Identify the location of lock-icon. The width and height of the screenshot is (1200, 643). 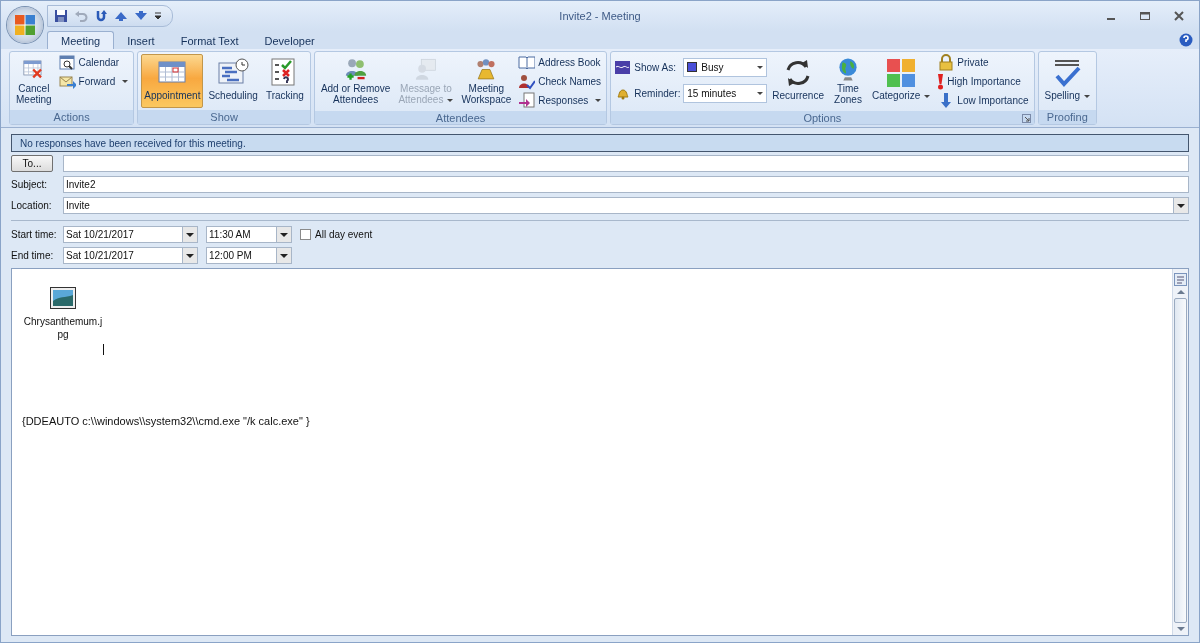
(946, 62).